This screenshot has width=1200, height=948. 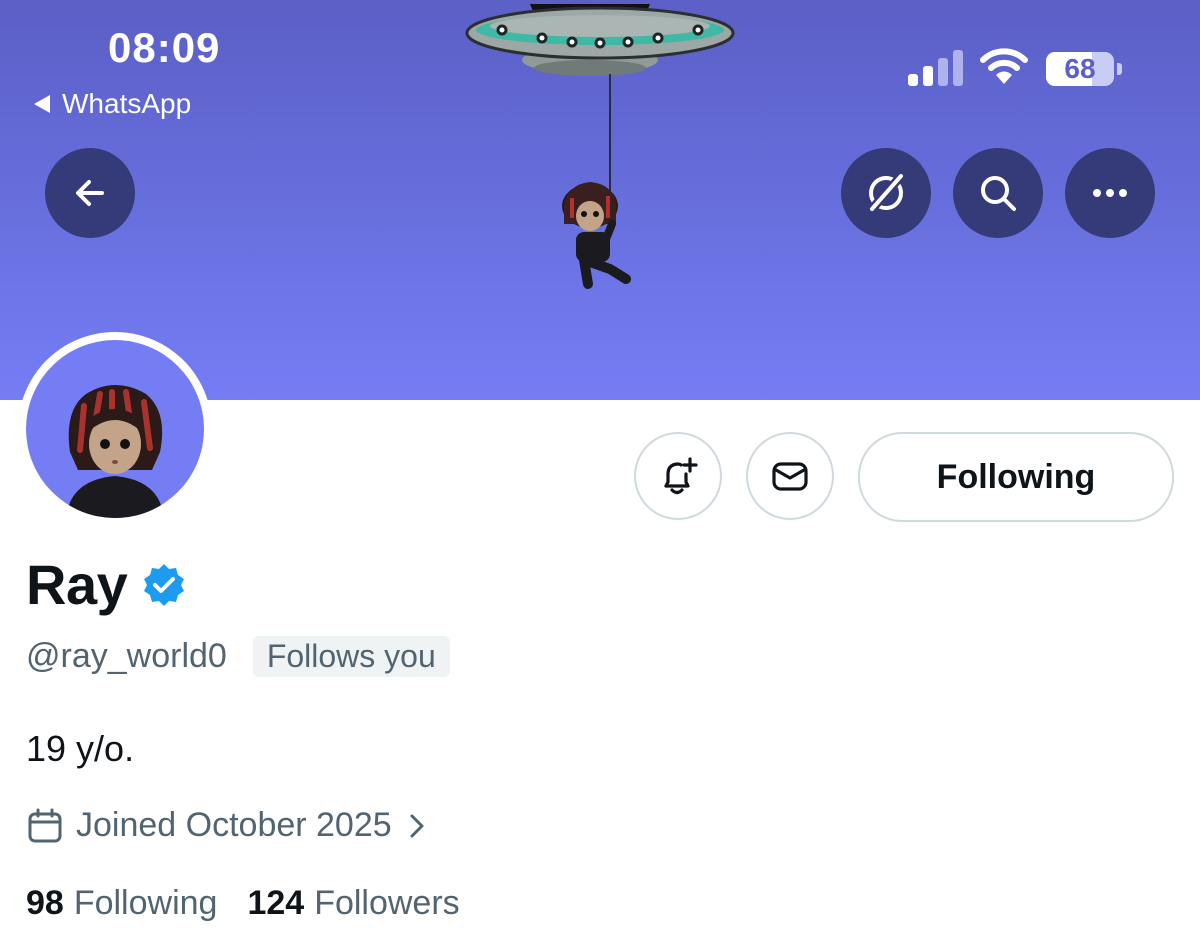 I want to click on followers-count-link: 124 Followers, so click(x=353, y=903).